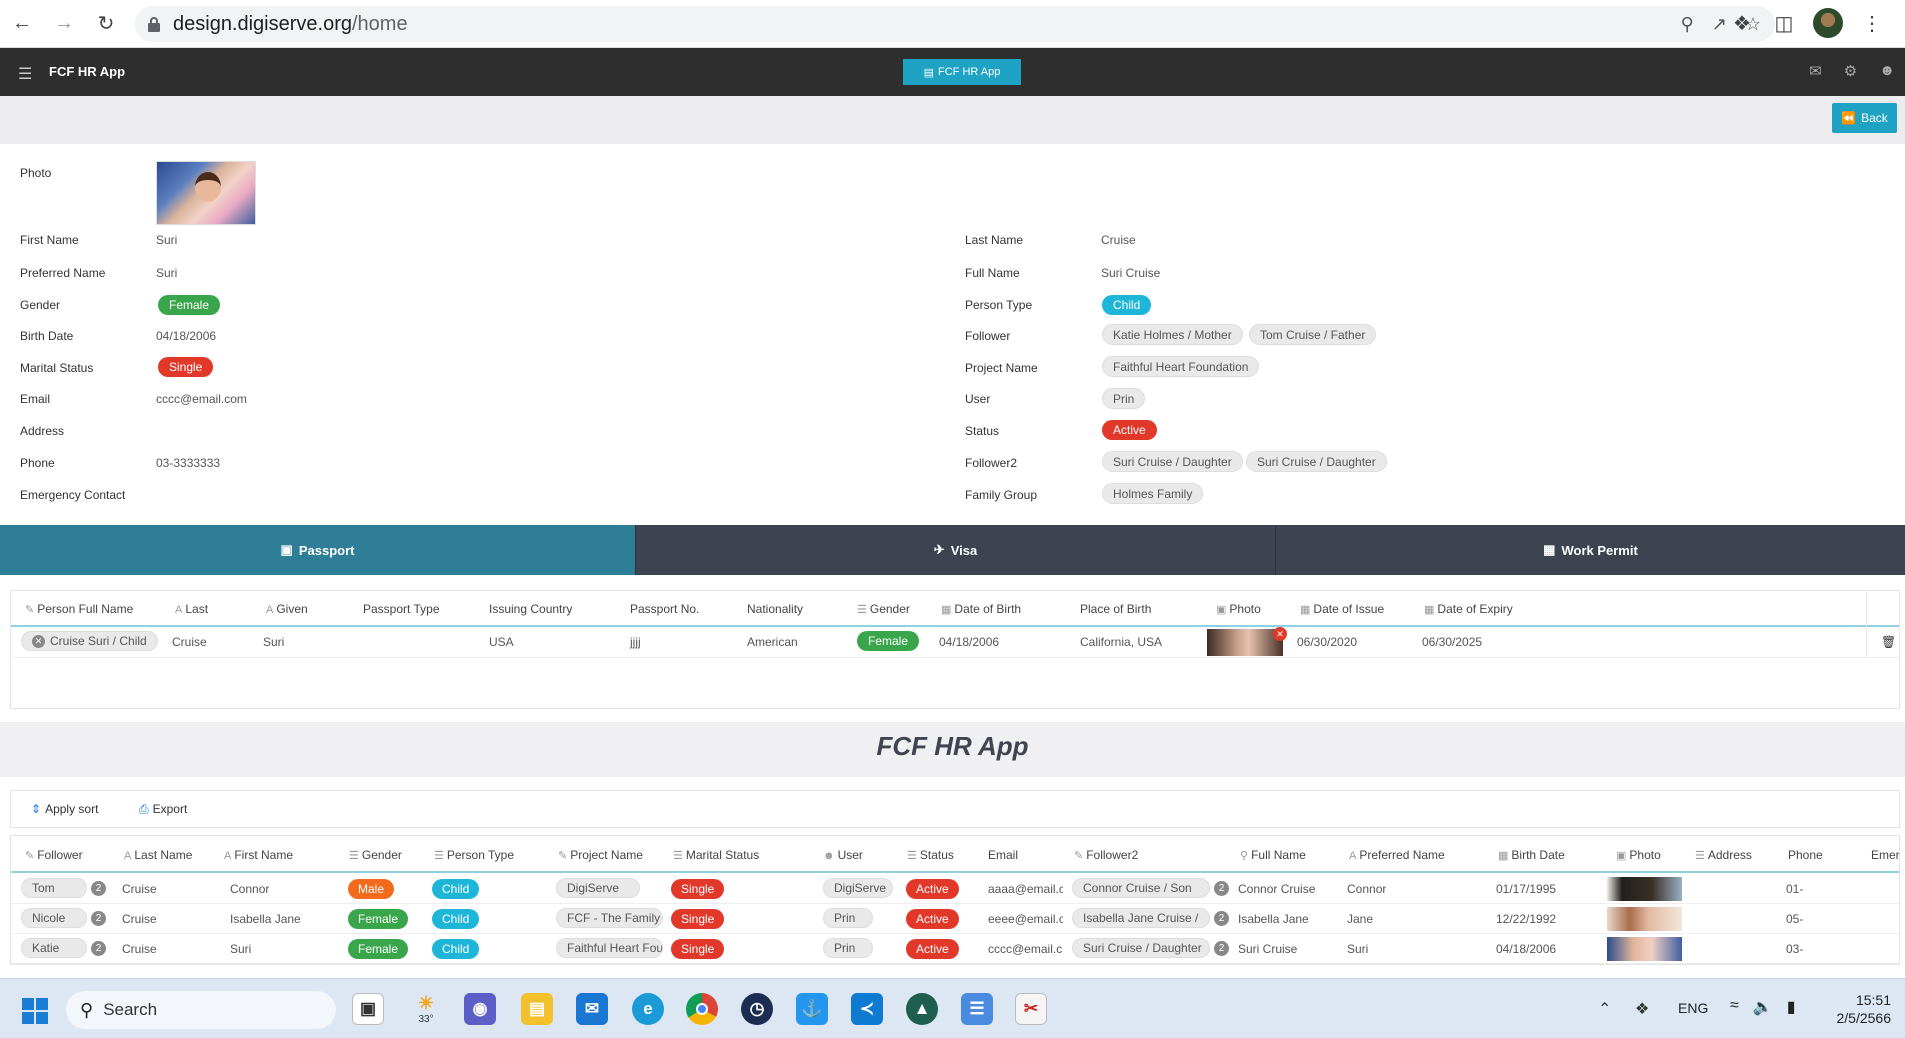 The height and width of the screenshot is (1038, 1905). Describe the element at coordinates (1734, 1007) in the screenshot. I see `wifi-icon: ≈` at that location.